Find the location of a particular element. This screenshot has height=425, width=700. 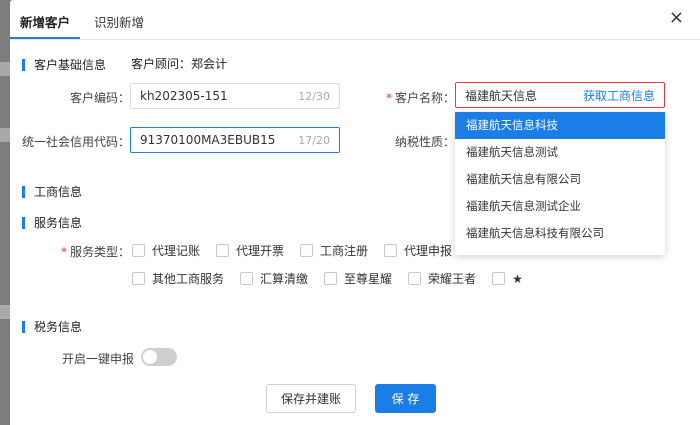

suggestion-item: 福建航天信息科技 is located at coordinates (560, 125).